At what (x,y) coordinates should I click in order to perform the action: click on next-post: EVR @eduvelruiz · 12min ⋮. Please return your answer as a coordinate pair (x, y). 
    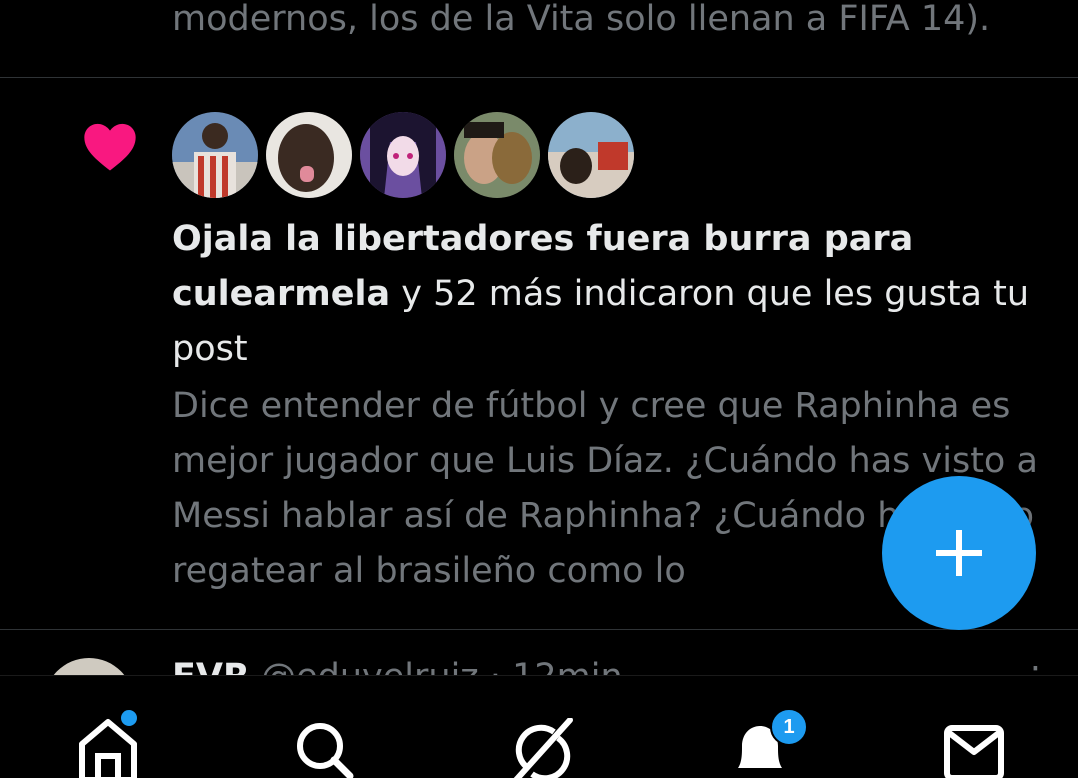
    Looking at the image, I should click on (539, 652).